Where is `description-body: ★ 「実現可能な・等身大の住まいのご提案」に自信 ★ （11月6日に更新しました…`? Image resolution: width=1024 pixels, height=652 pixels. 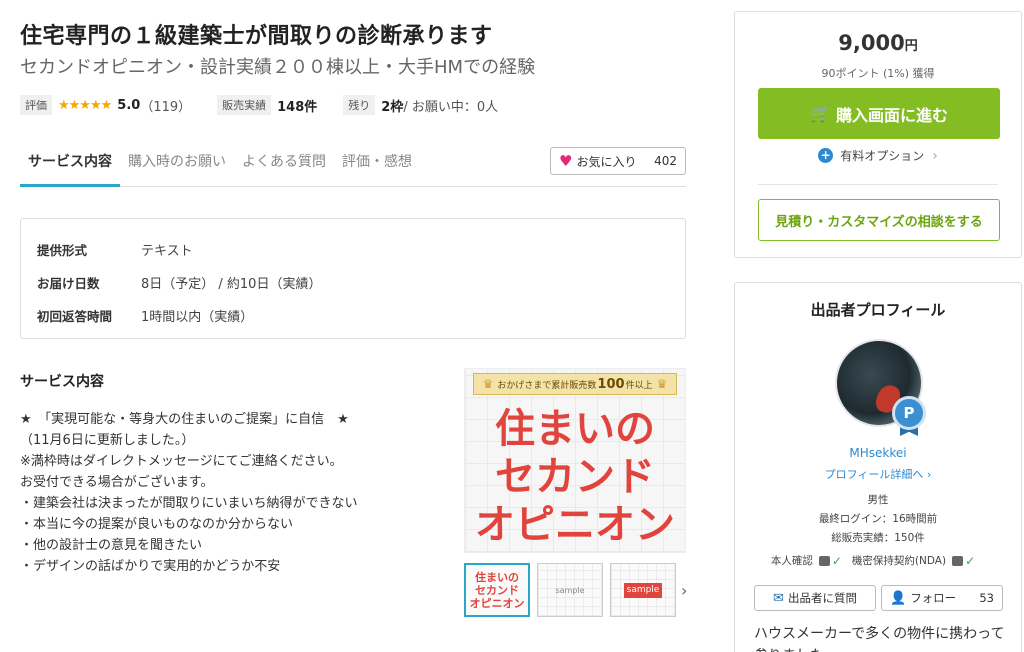
description-body: ★ 「実現可能な・等身大の住まいのご提案」に自信 ★ （11月6日に更新しました… is located at coordinates (230, 493).